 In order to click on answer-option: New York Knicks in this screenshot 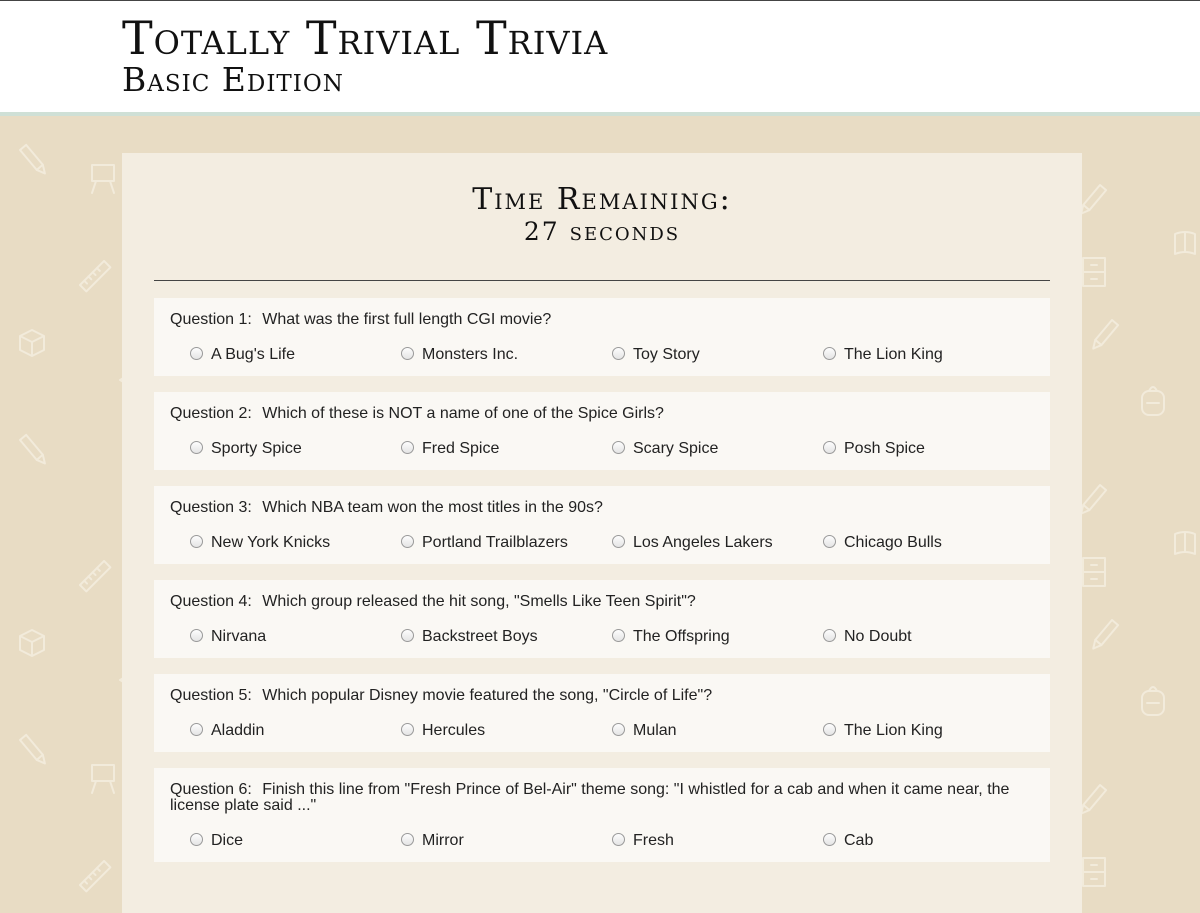, I will do `click(295, 543)`.